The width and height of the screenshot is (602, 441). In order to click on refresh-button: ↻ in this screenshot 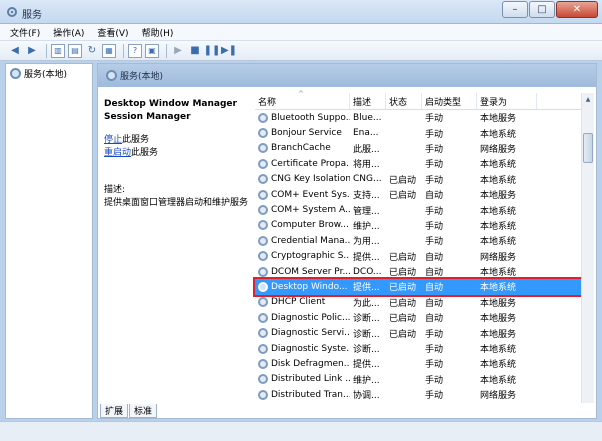, I will do `click(92, 51)`.